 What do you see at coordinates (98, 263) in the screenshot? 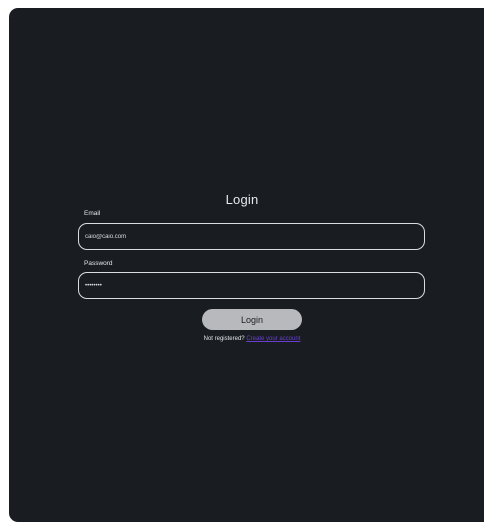
I see `password-label: Password` at bounding box center [98, 263].